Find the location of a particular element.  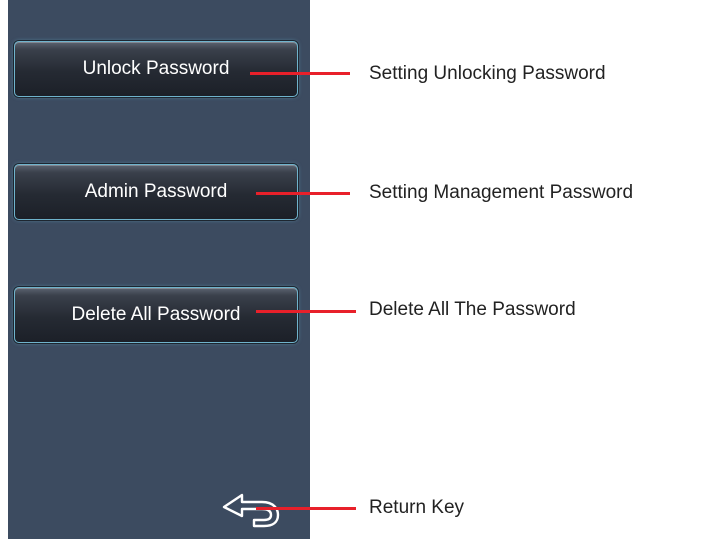

callout-delete-text: Delete All The Password is located at coordinates (472, 309).